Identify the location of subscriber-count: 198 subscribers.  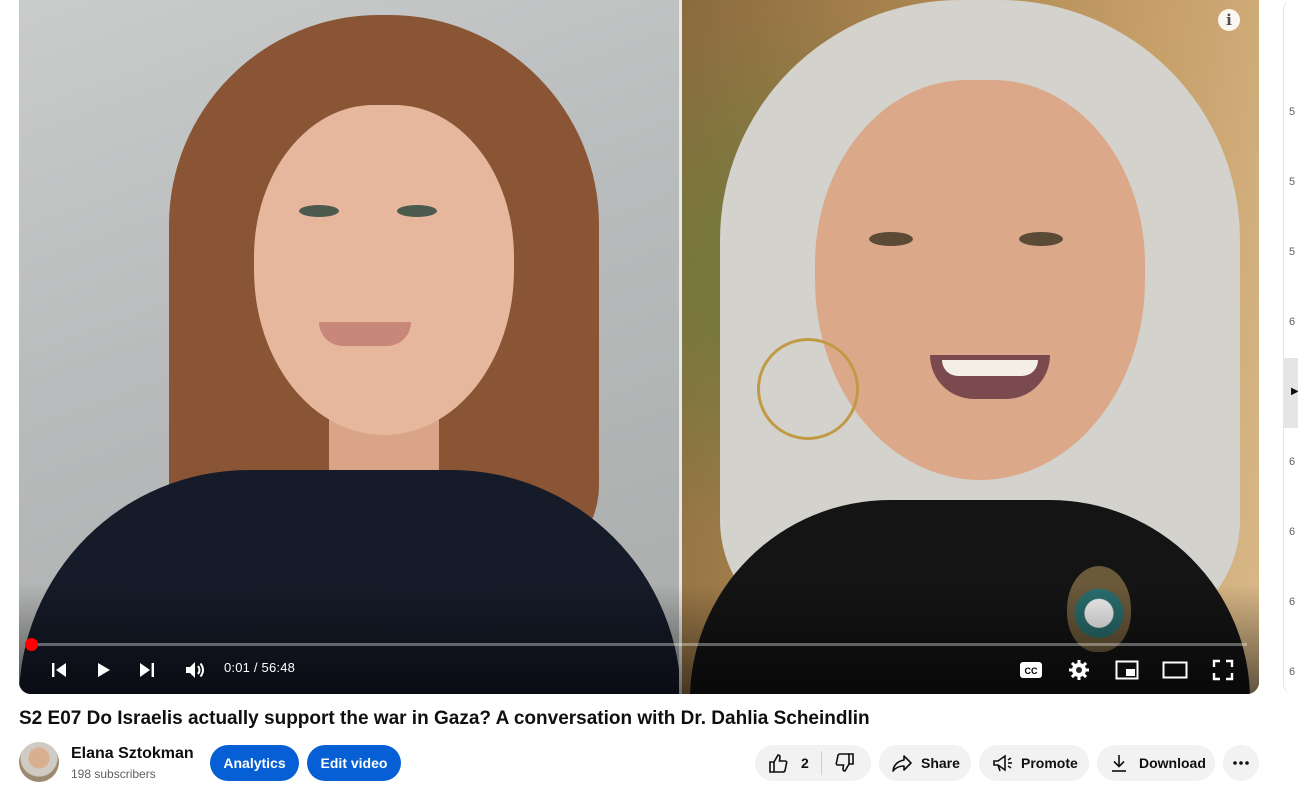
(113, 774).